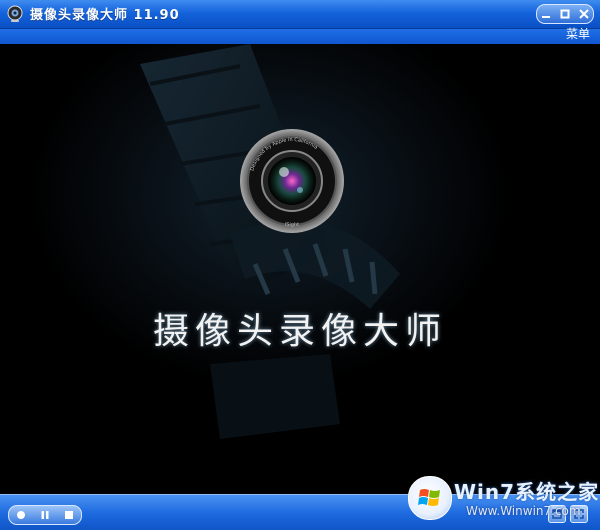 The image size is (600, 530). What do you see at coordinates (292, 225) in the screenshot?
I see `lens-lower-text: iSight` at bounding box center [292, 225].